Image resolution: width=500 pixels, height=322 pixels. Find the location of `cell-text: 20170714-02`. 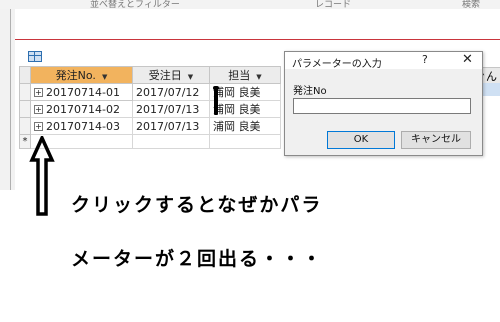

cell-text: 20170714-02 is located at coordinates (83, 109).